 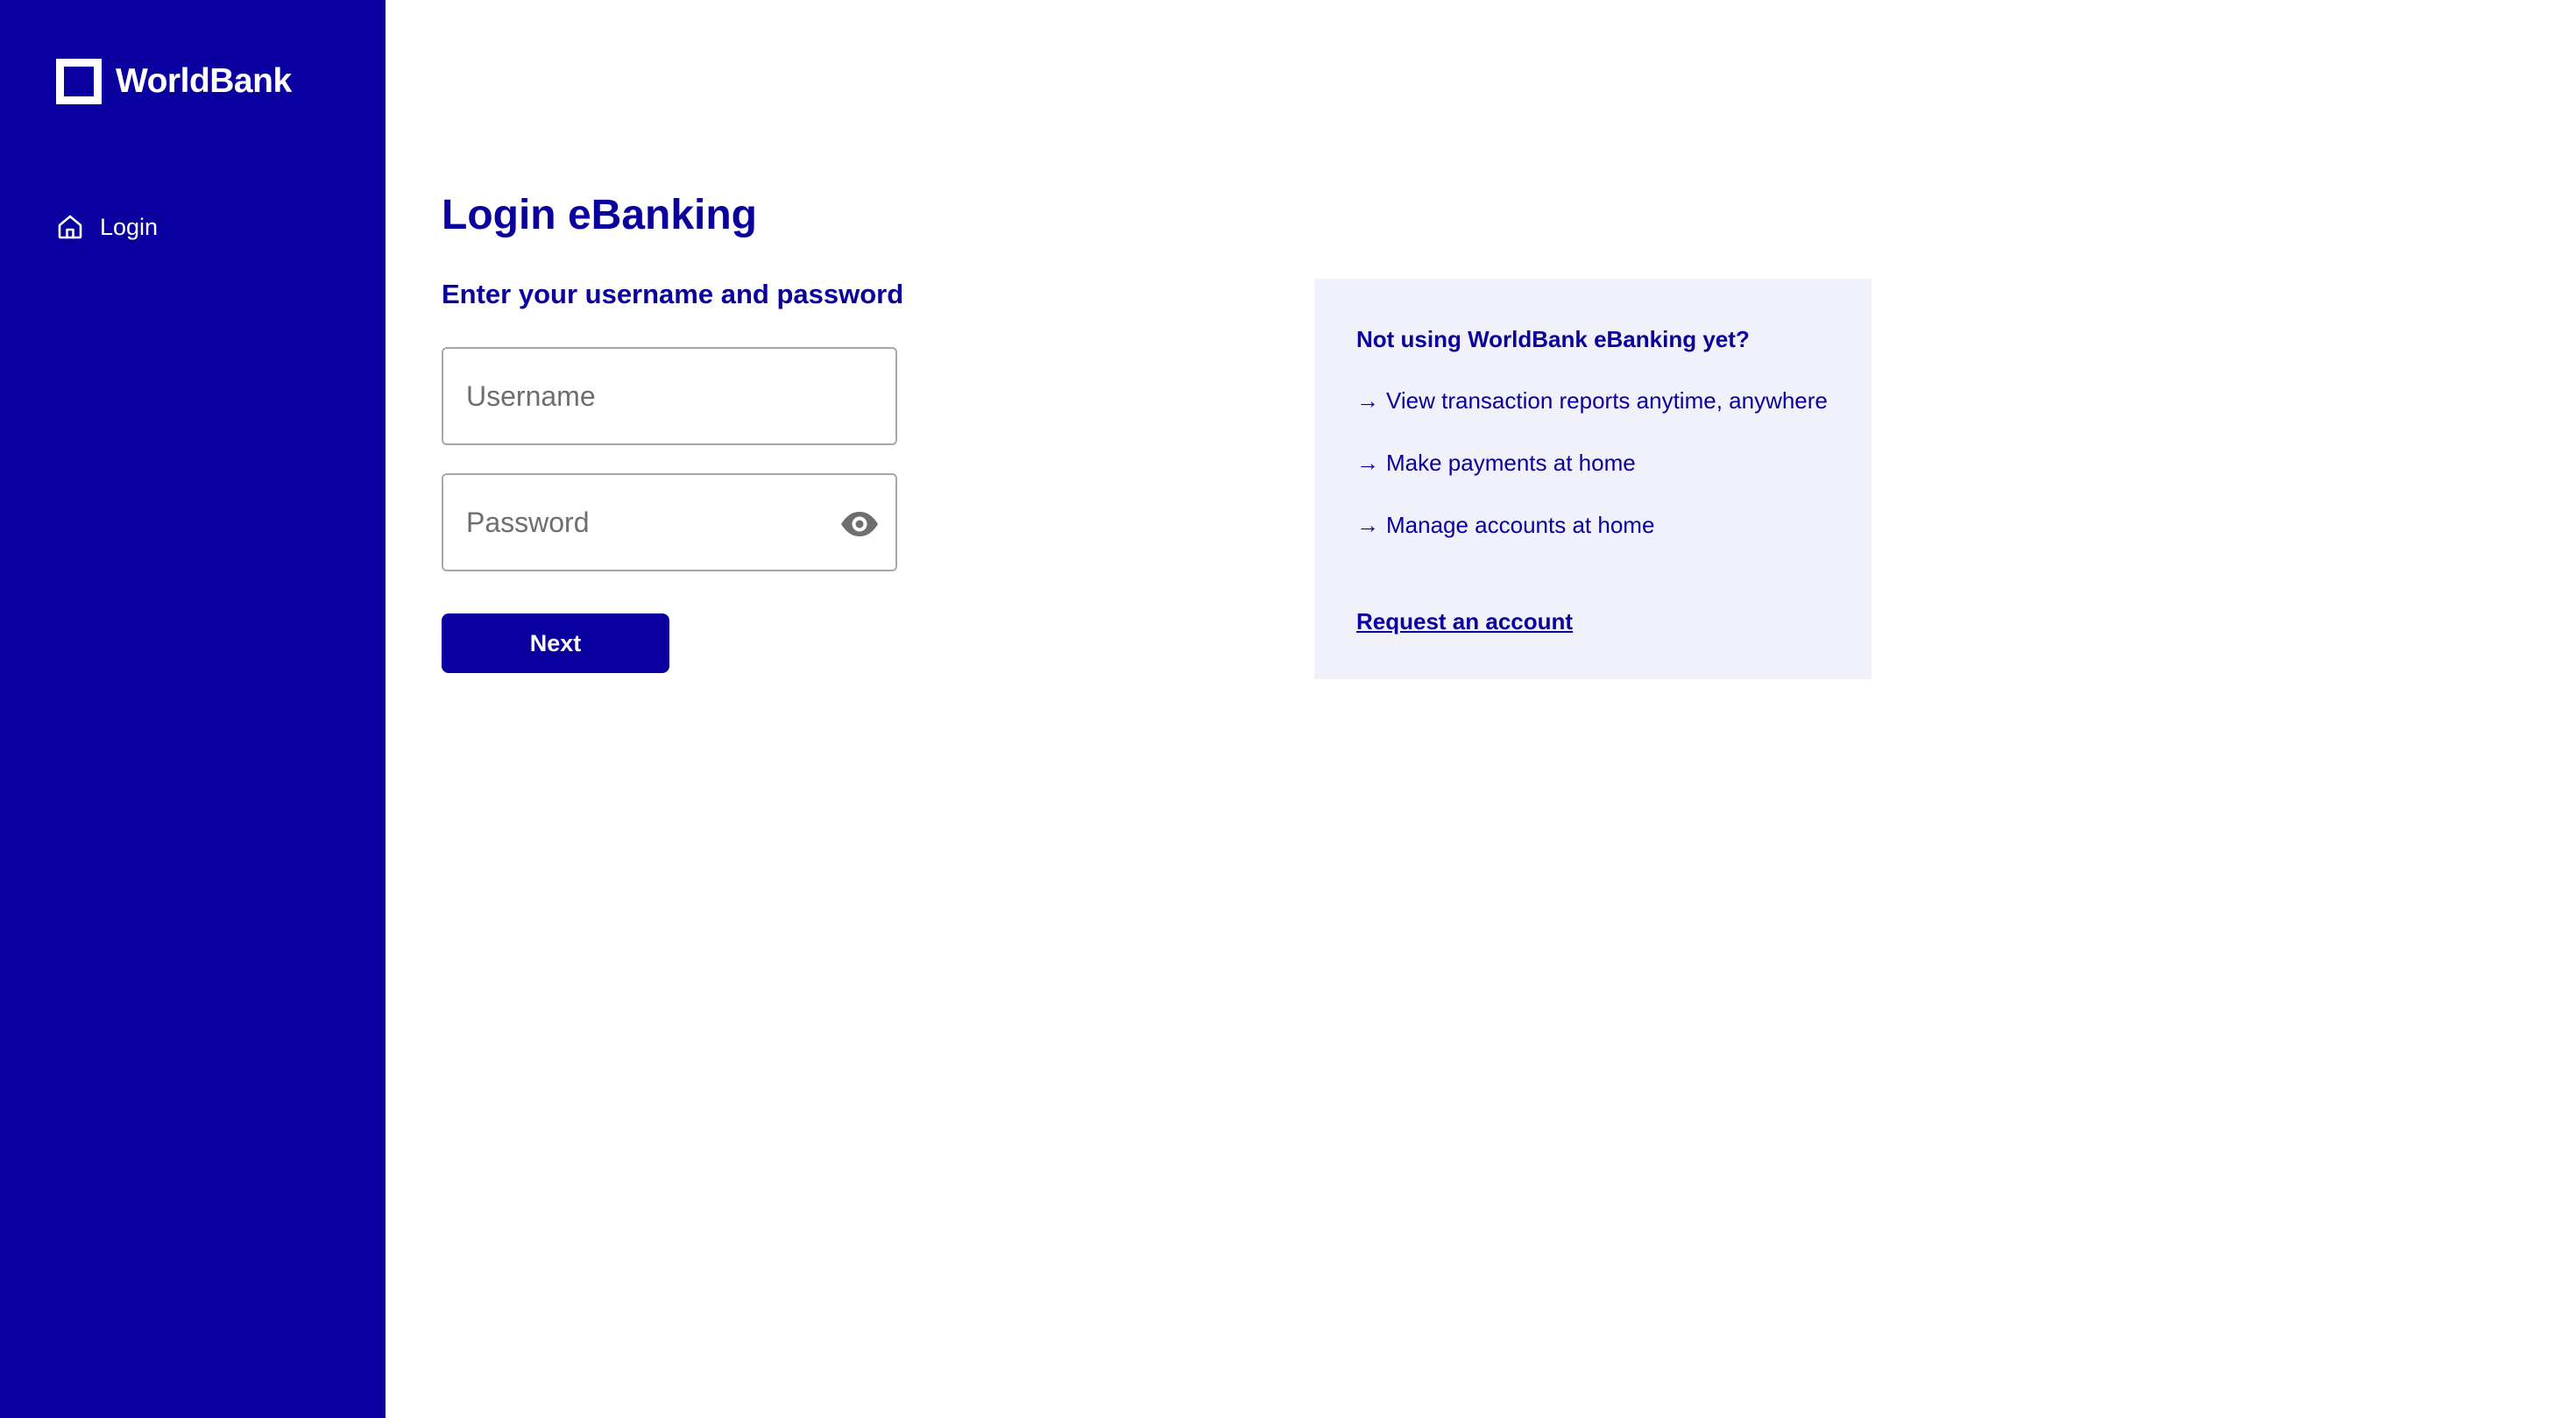 I want to click on sidebar-item-login: Login, so click(x=107, y=227).